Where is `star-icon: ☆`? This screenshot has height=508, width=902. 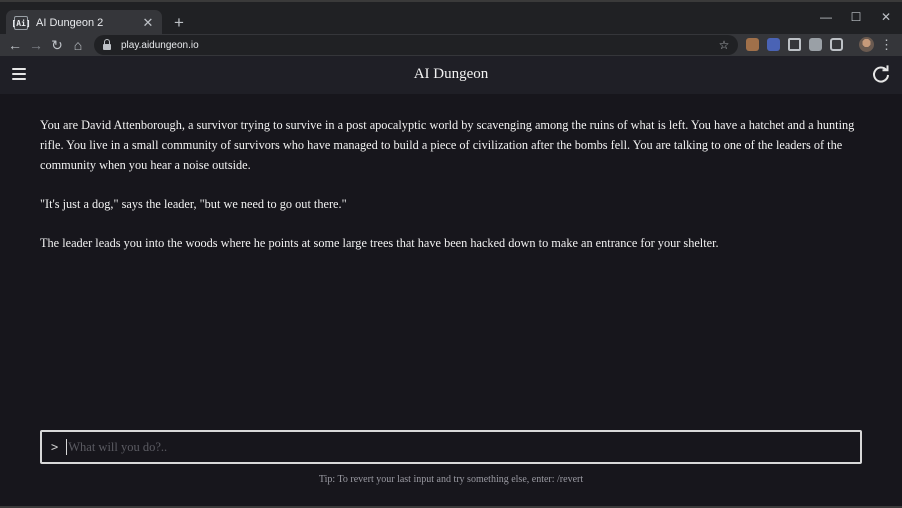
star-icon: ☆ is located at coordinates (724, 45).